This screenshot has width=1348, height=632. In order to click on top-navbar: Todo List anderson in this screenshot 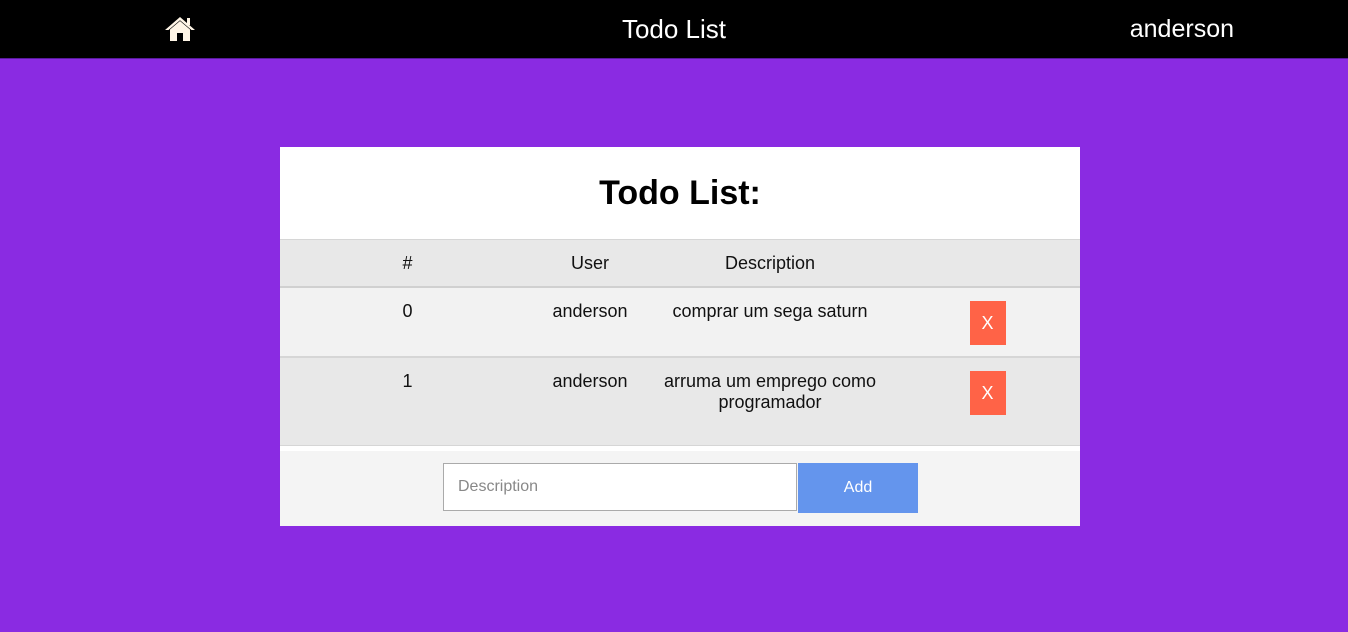, I will do `click(674, 29)`.